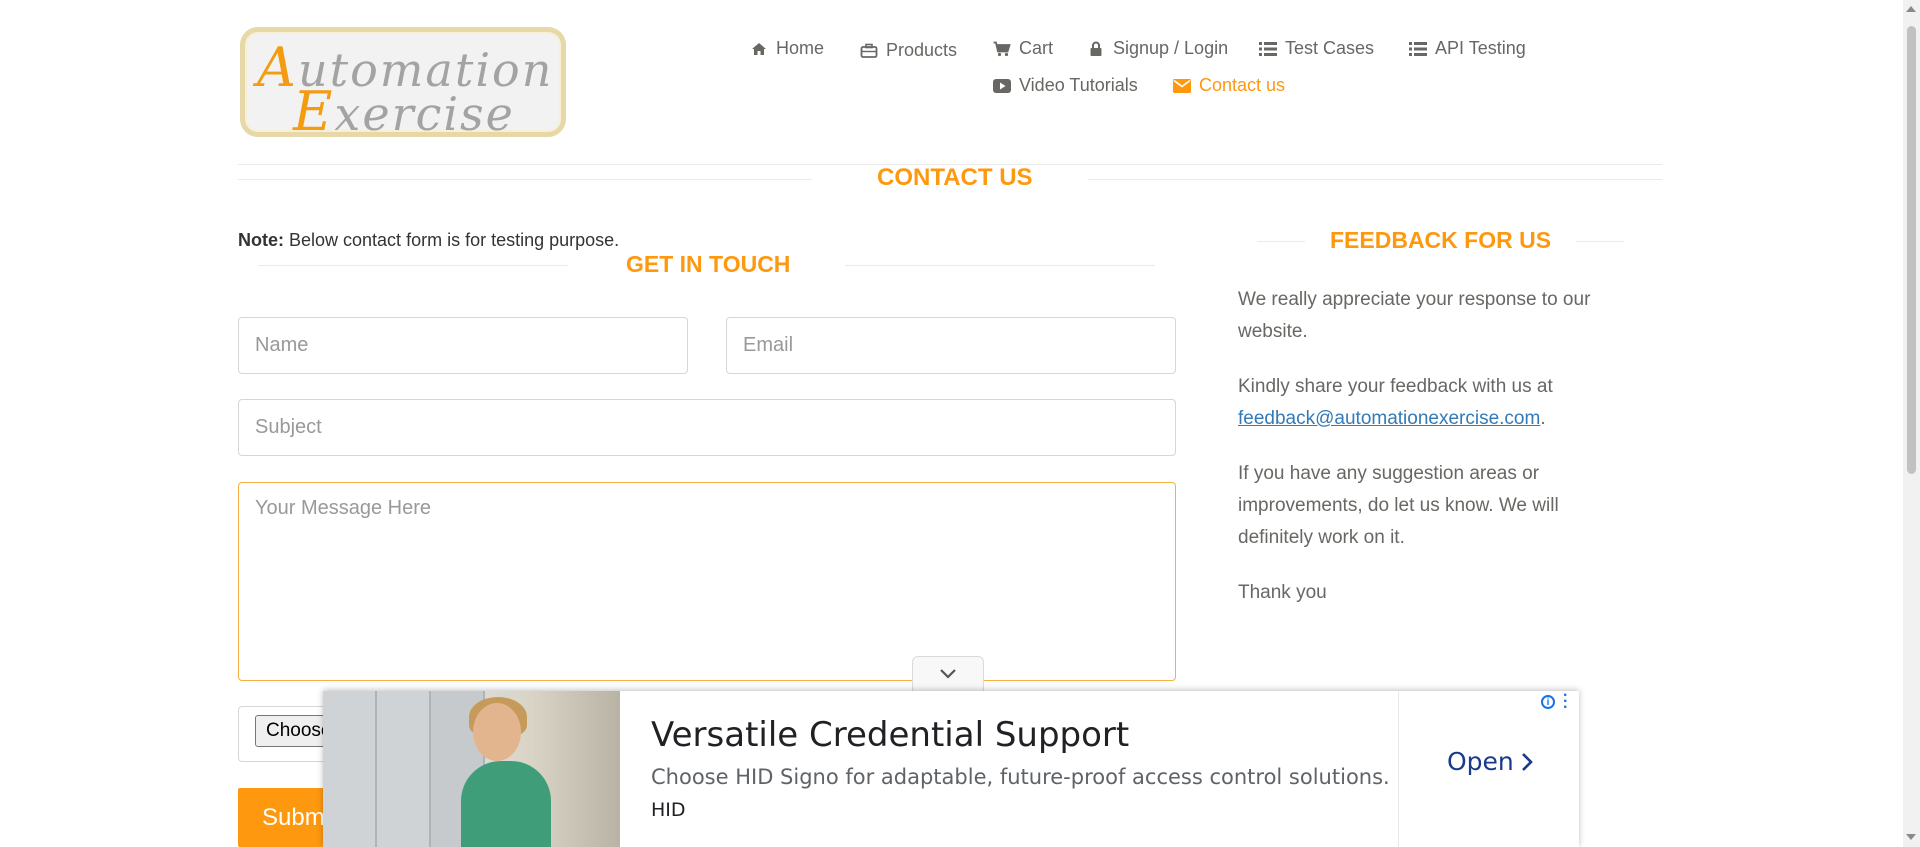 This screenshot has height=847, width=1920. I want to click on message-textarea, so click(707, 581).